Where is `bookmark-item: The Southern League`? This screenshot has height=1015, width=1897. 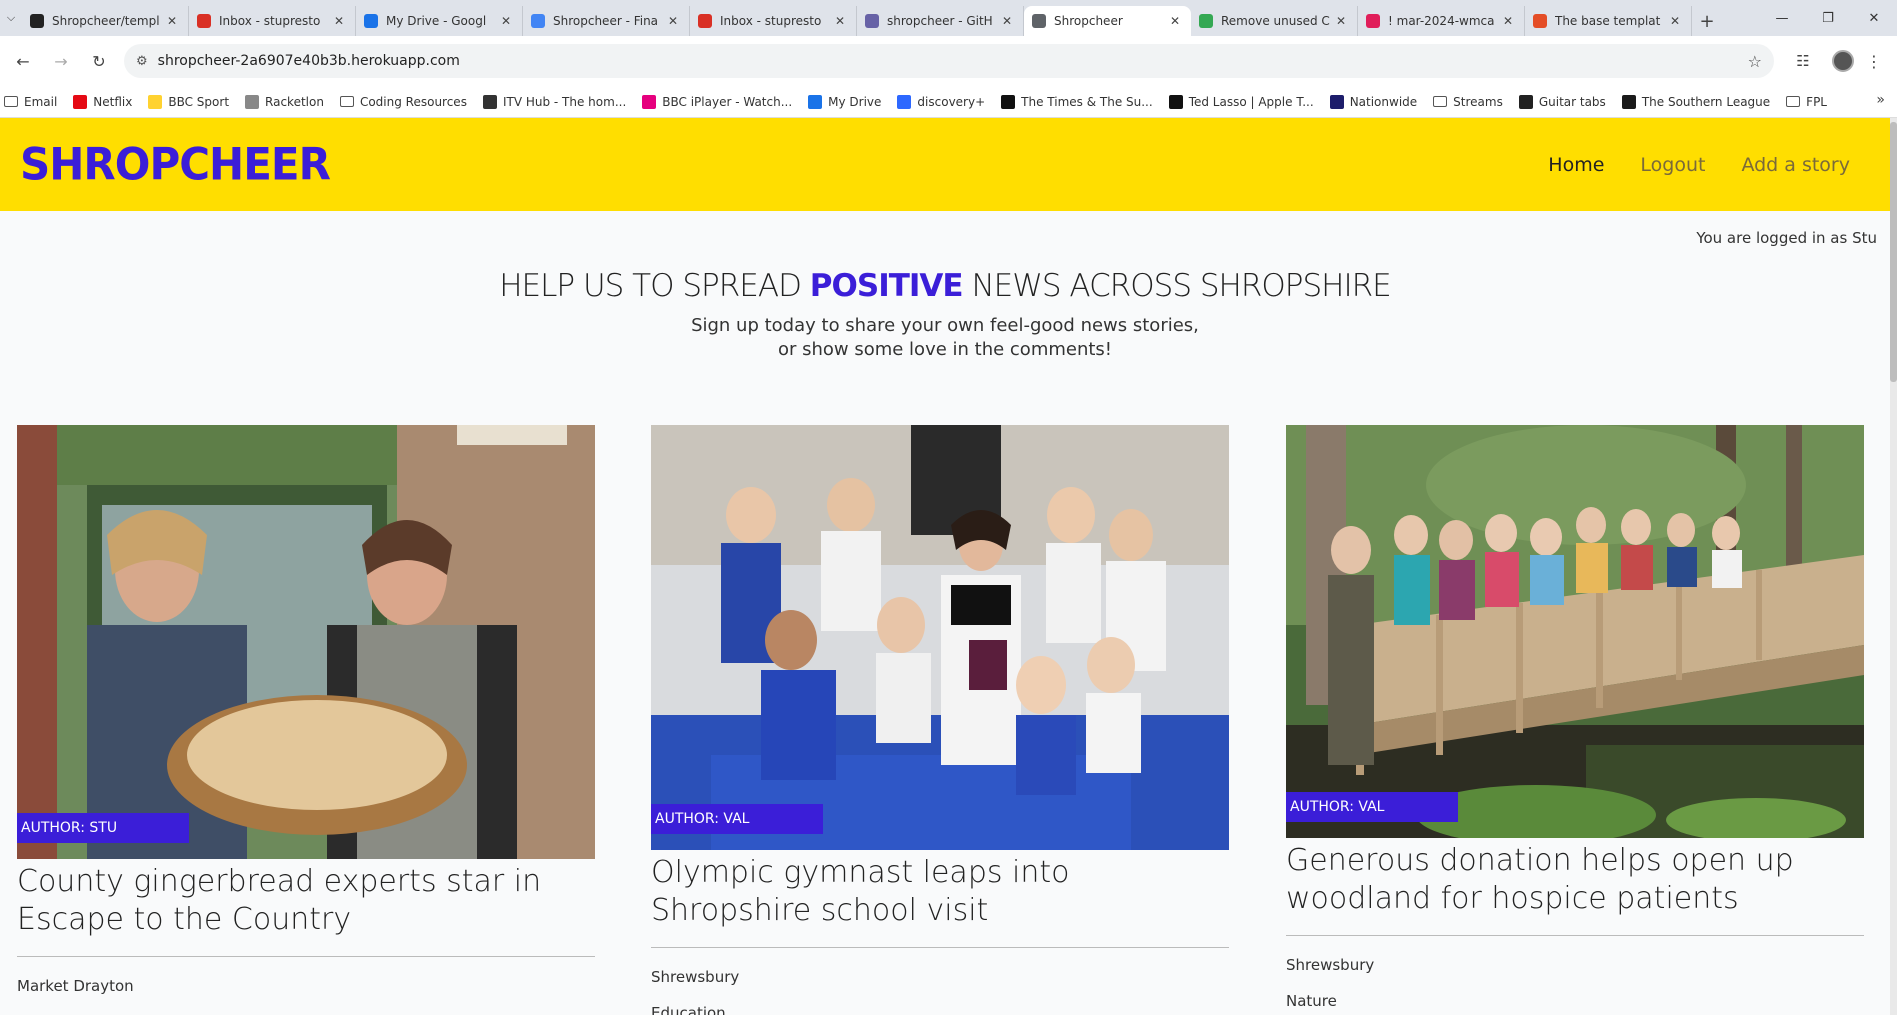
bookmark-item: The Southern League is located at coordinates (1695, 101).